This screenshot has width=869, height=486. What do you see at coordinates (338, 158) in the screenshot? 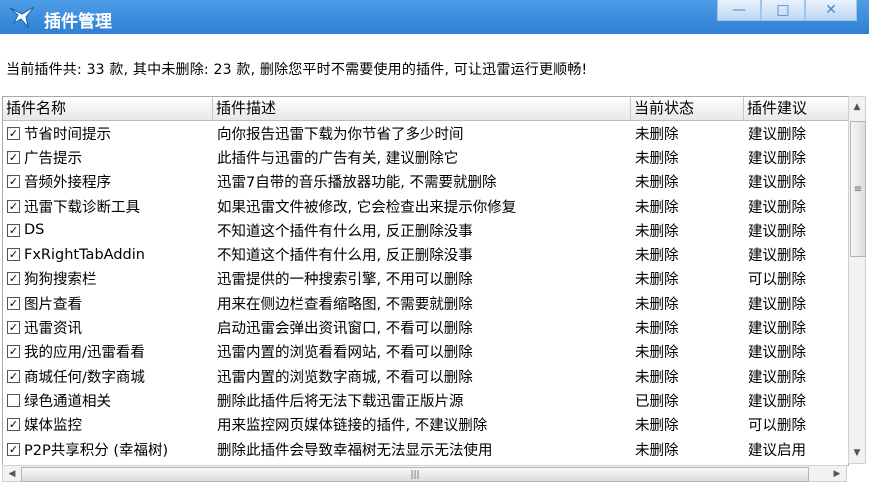
I see `plugin-description: 此插件与迅雷的广告有关, 建议删除它` at bounding box center [338, 158].